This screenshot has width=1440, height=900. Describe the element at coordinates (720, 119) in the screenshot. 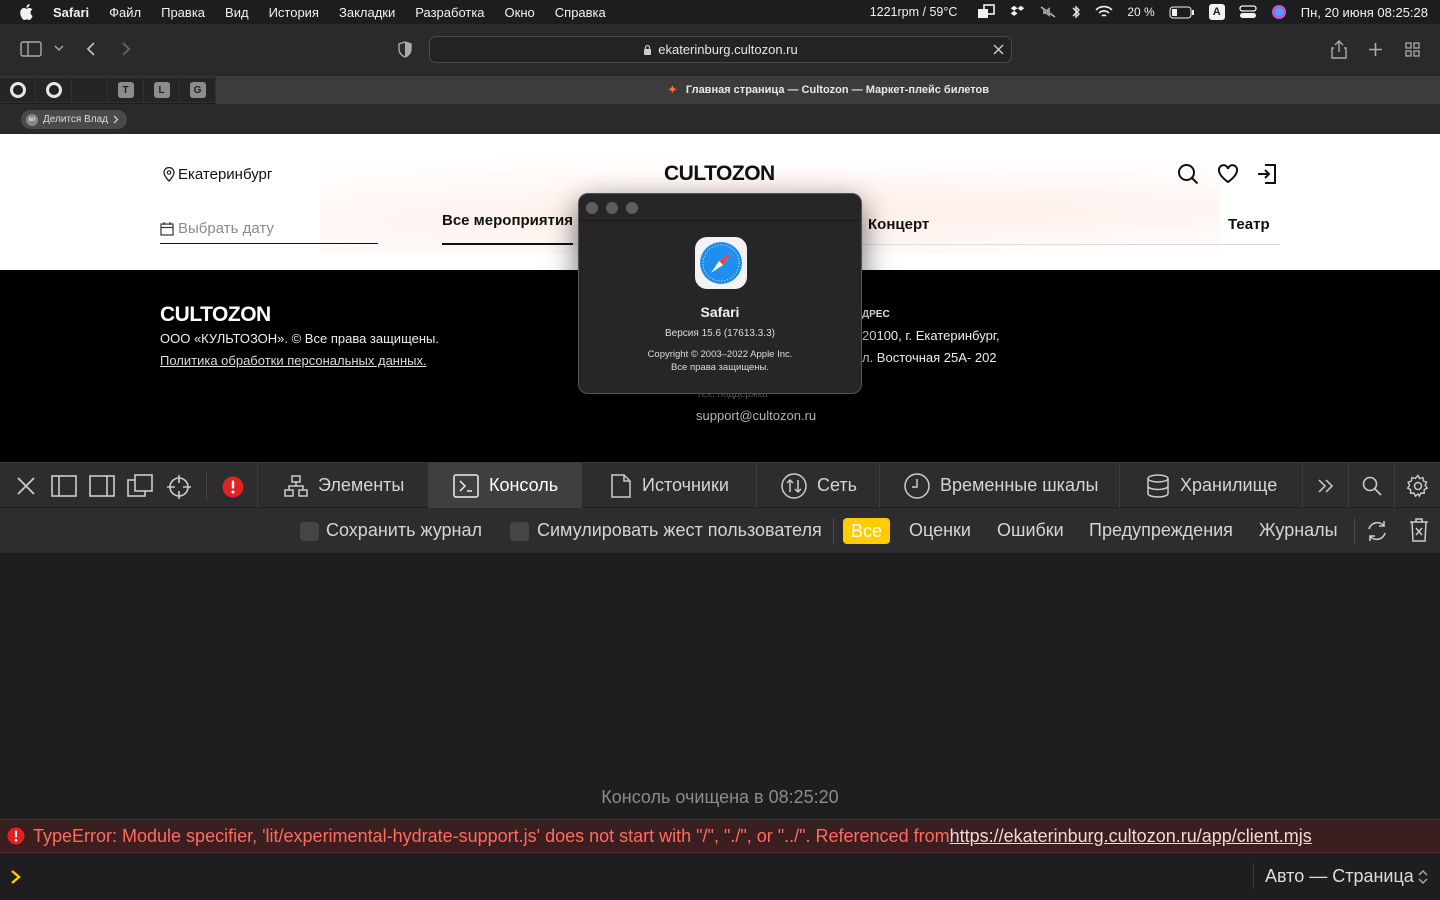

I see `shared-with-you-bar` at that location.